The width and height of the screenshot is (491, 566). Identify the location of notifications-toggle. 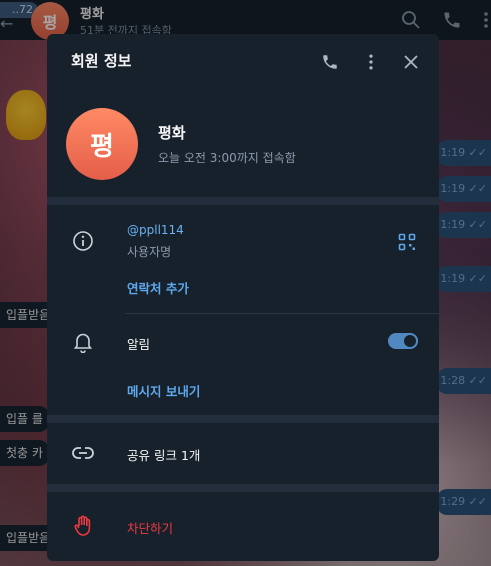
(403, 341).